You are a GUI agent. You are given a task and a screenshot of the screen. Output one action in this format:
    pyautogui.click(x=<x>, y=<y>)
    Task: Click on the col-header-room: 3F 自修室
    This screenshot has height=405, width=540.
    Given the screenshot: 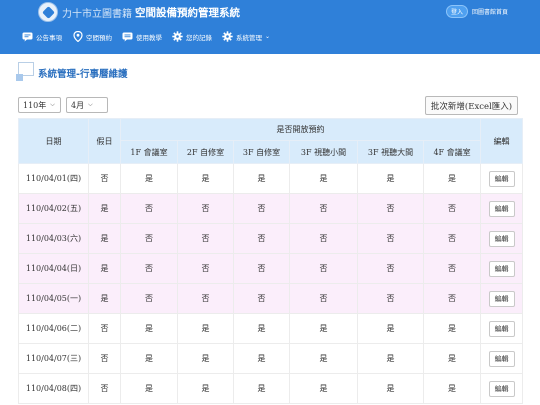 What is the action you would take?
    pyautogui.click(x=261, y=152)
    